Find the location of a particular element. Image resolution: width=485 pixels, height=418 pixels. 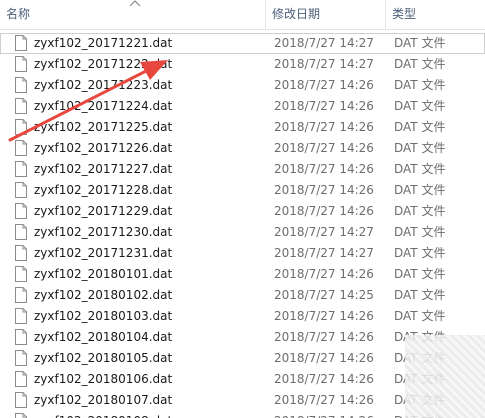

file-name: zyxf102_20171224.dat is located at coordinates (103, 106).